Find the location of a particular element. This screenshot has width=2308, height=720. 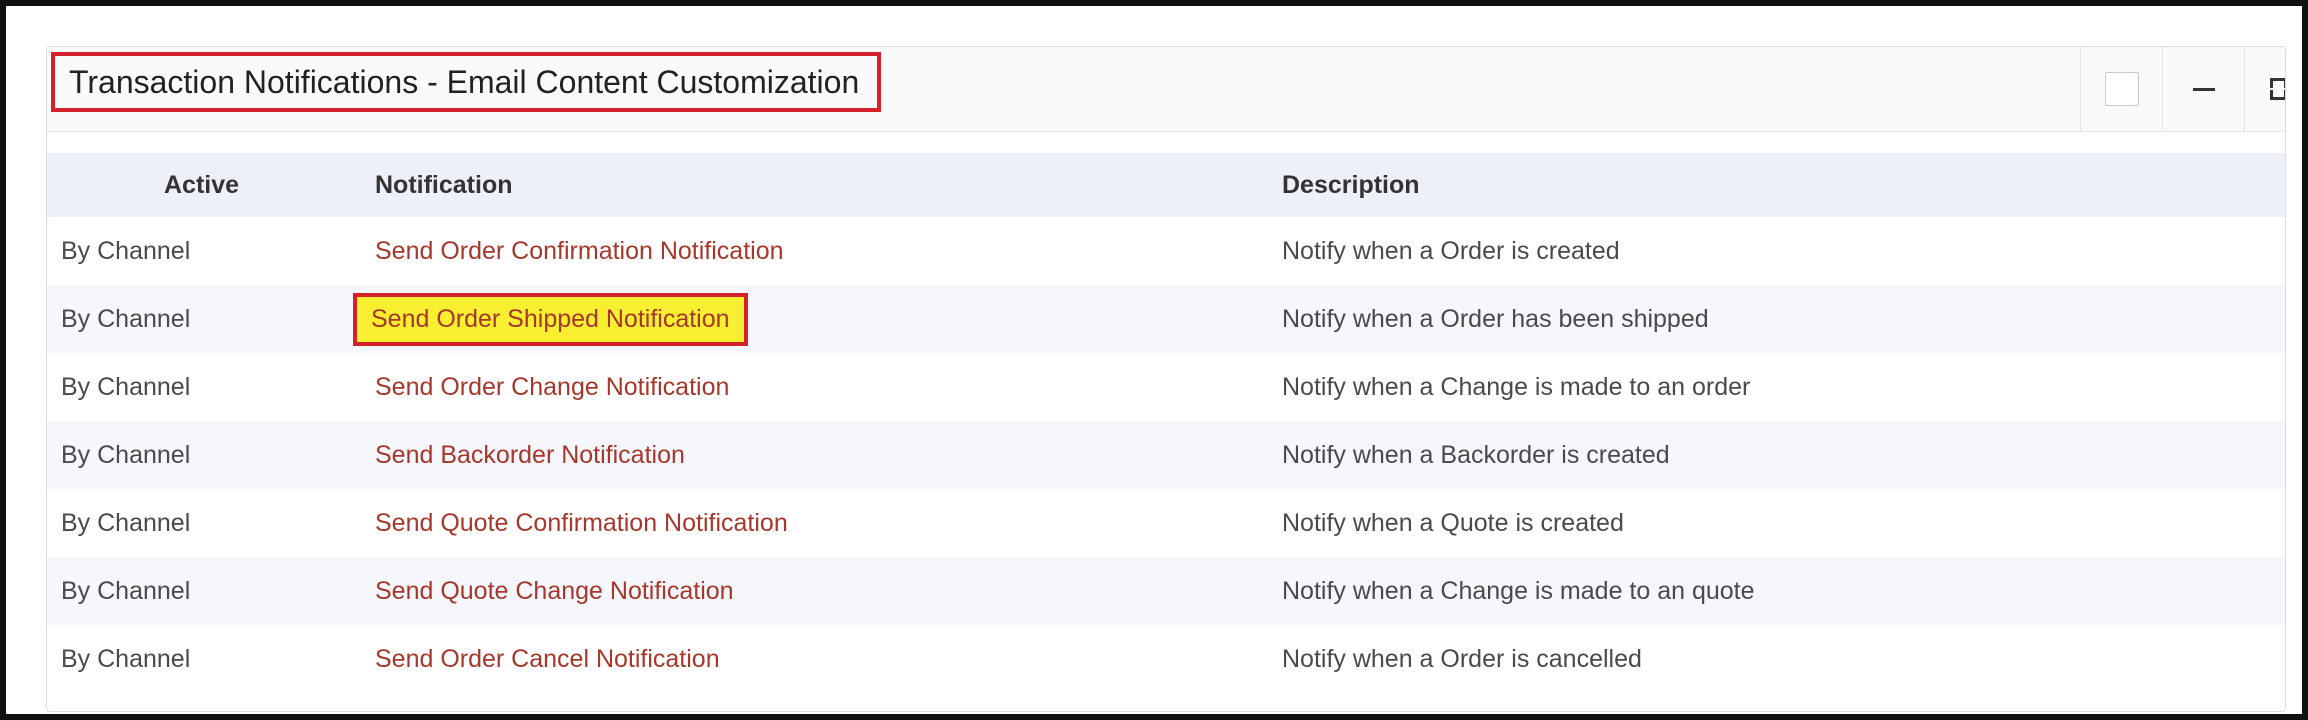

checkbox-icon is located at coordinates (2122, 89).